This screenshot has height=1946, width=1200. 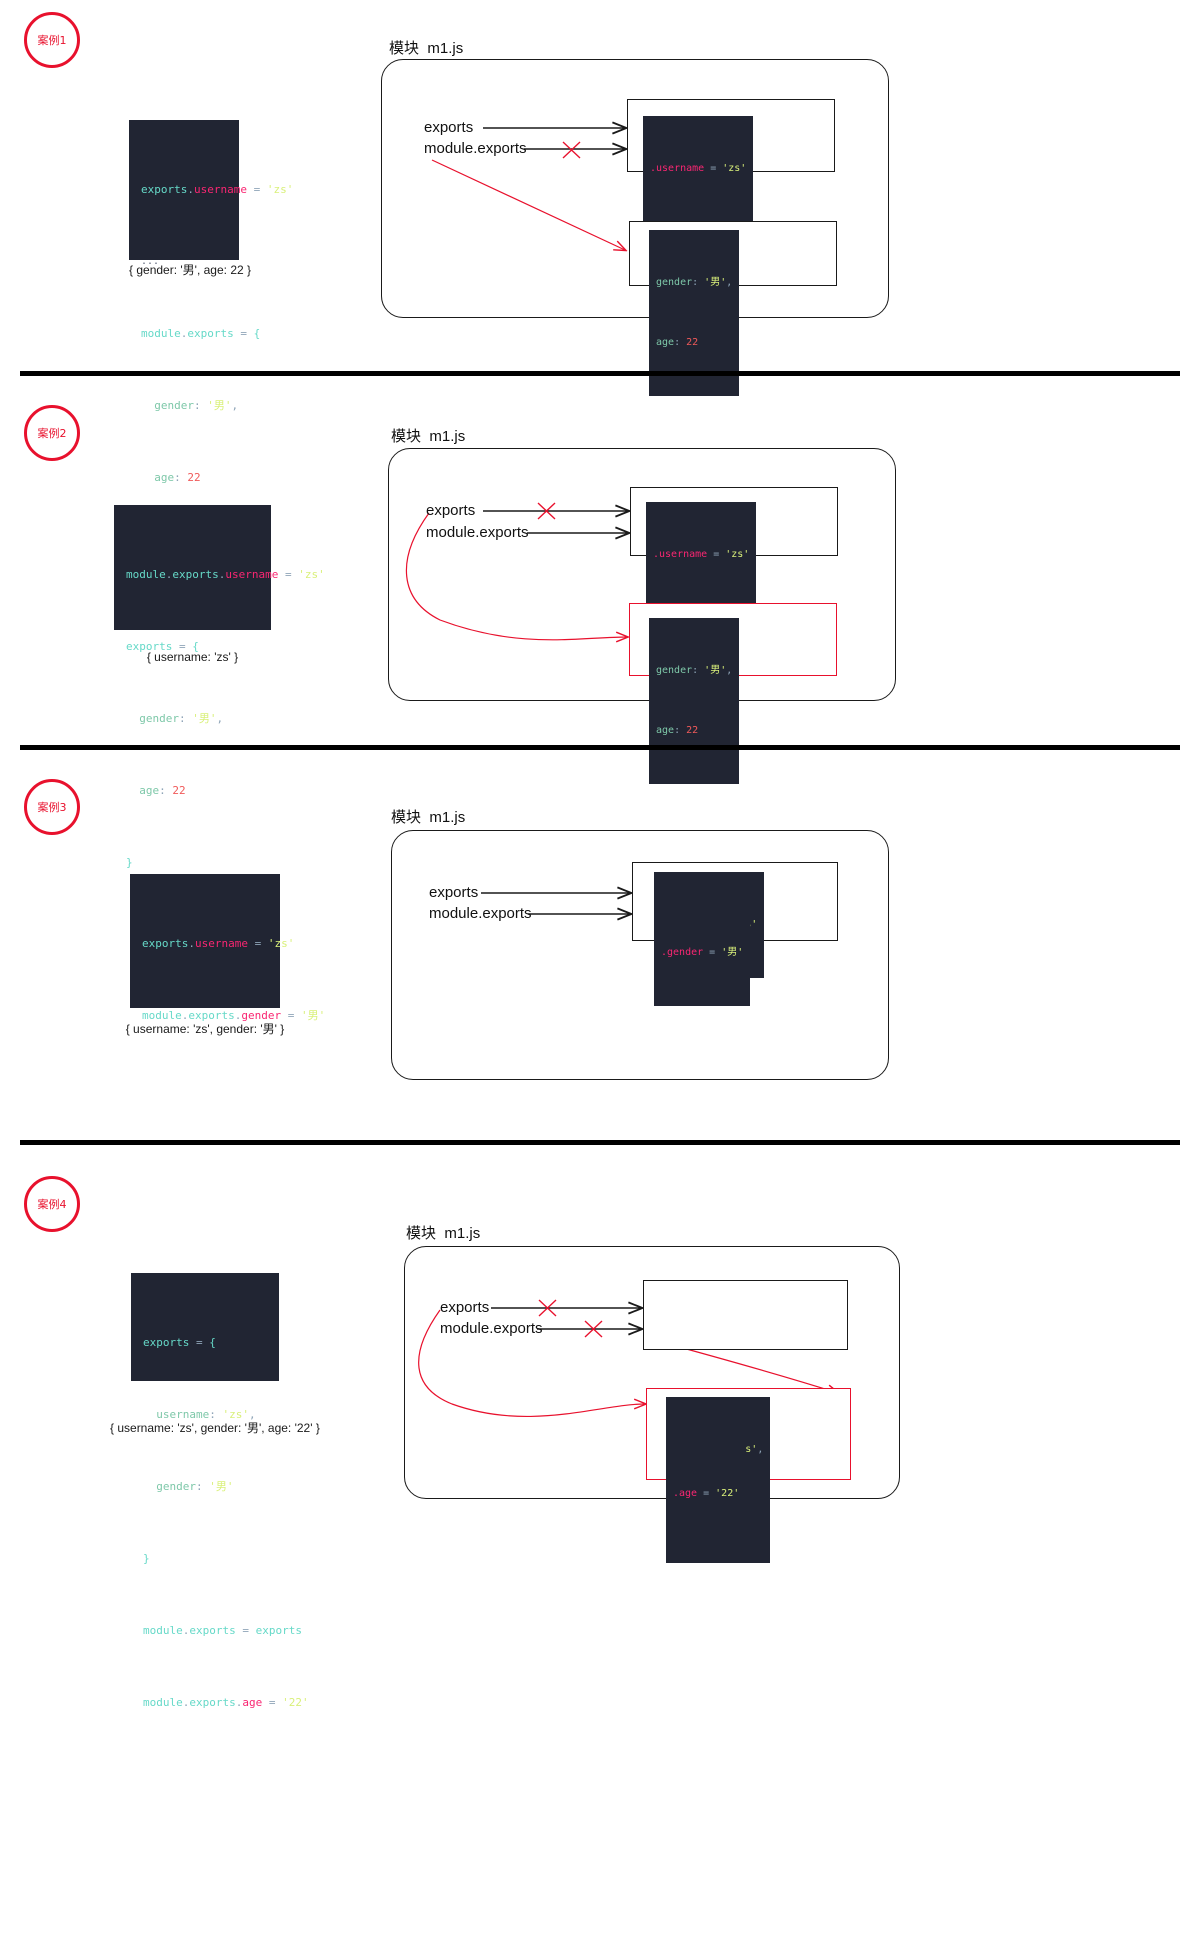 What do you see at coordinates (443, 1232) in the screenshot?
I see `module-title-4: 模块 m1.js` at bounding box center [443, 1232].